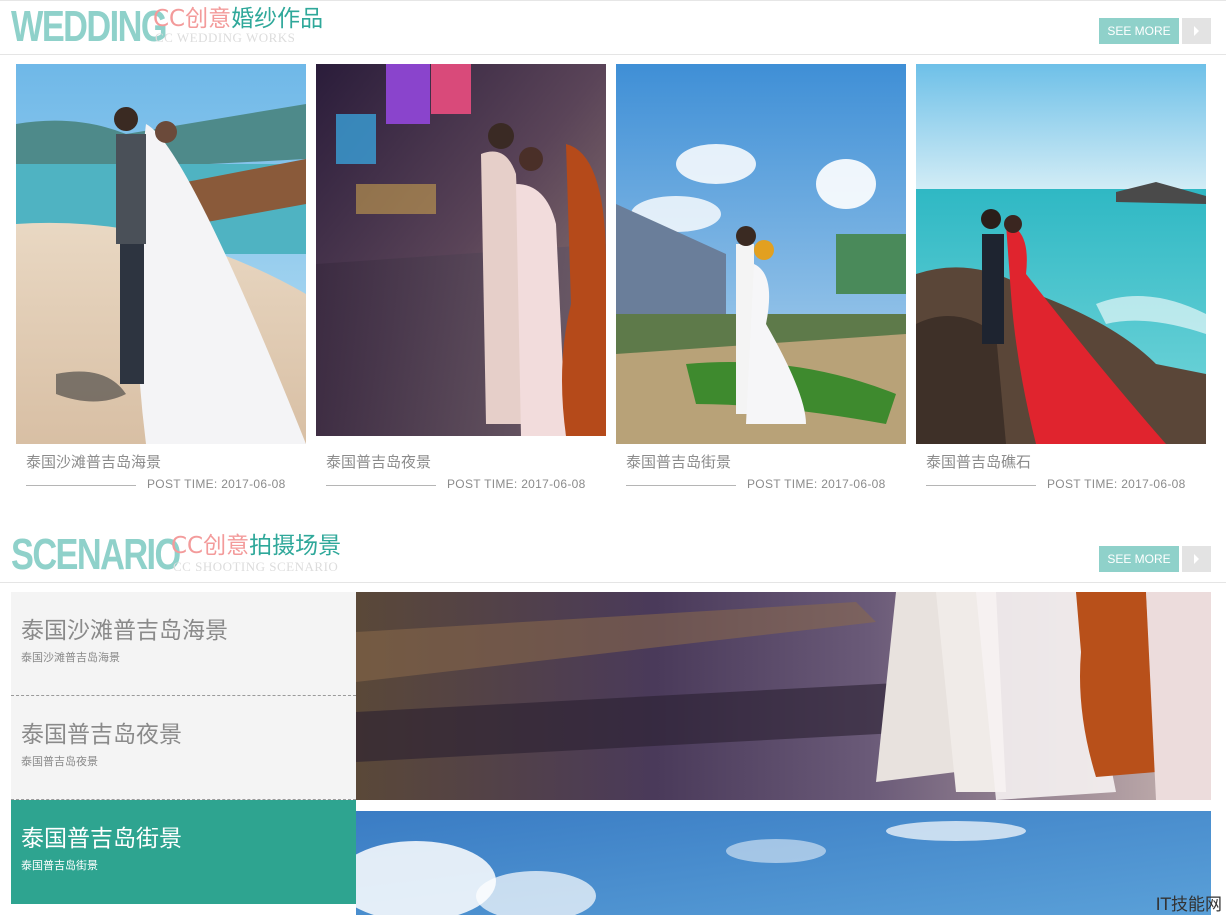 Image resolution: width=1226 pixels, height=915 pixels. What do you see at coordinates (256, 566) in the screenshot?
I see `scenario-subtitle-en: CC SHOOTING SCENARIO` at bounding box center [256, 566].